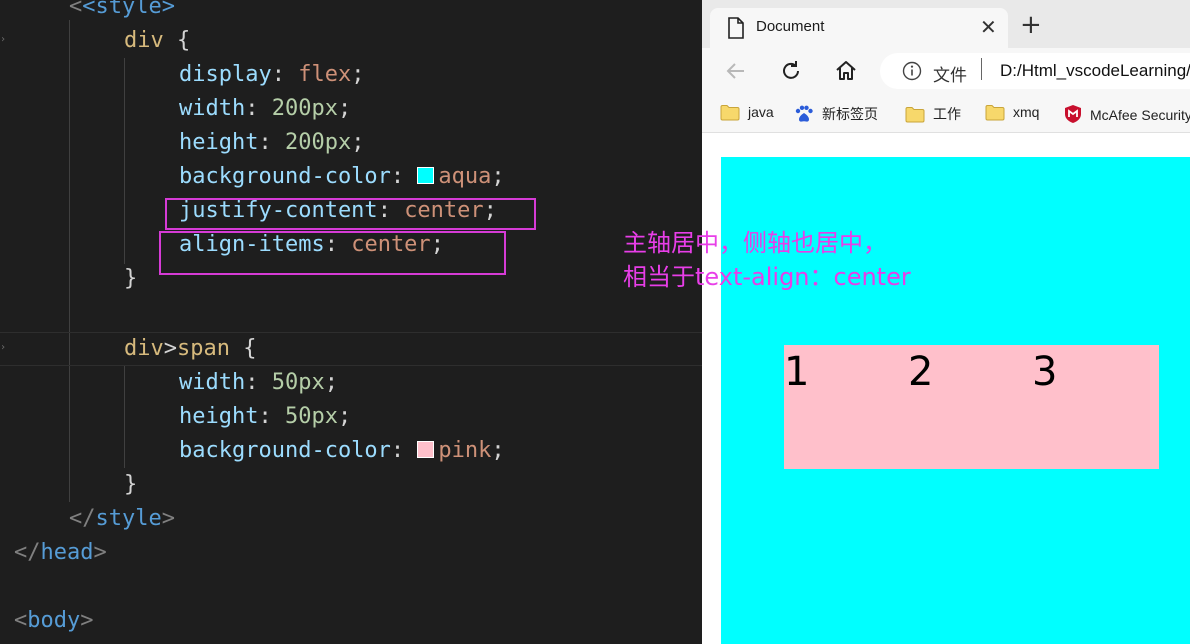 This screenshot has width=1190, height=644. I want to click on aqua-color-swatch, so click(426, 175).